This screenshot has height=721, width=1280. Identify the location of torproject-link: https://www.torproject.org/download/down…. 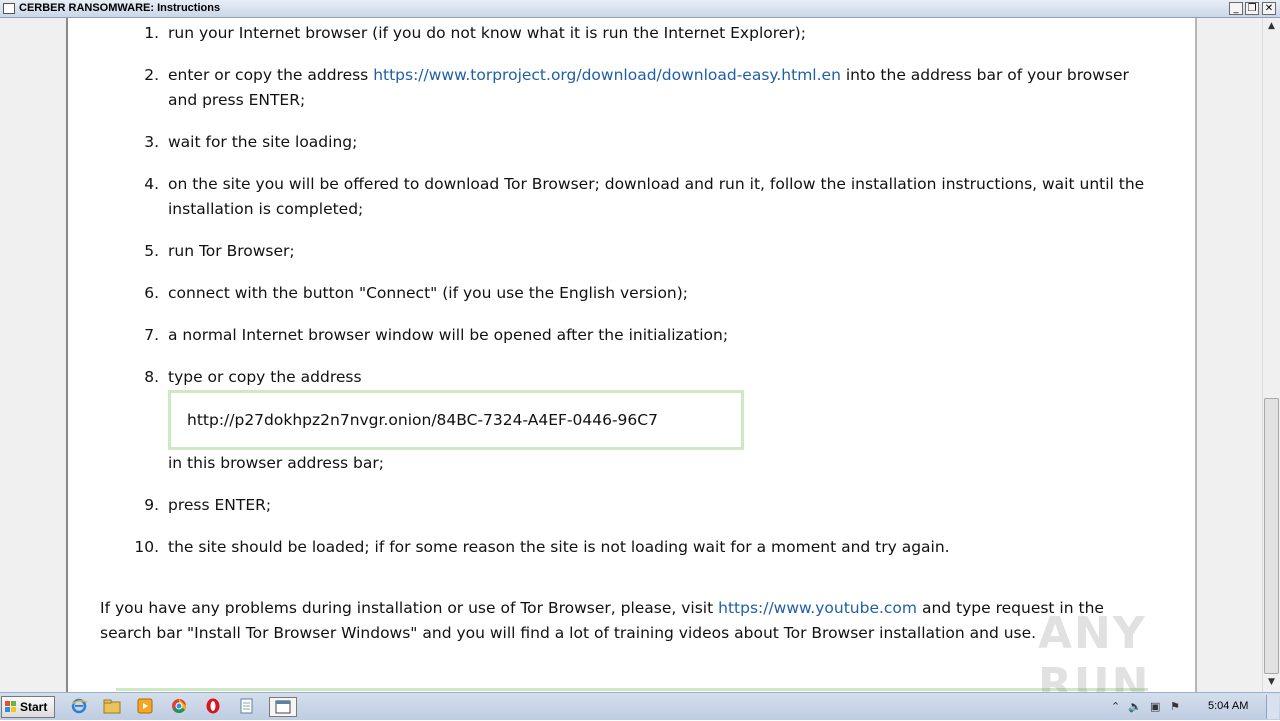
(607, 75).